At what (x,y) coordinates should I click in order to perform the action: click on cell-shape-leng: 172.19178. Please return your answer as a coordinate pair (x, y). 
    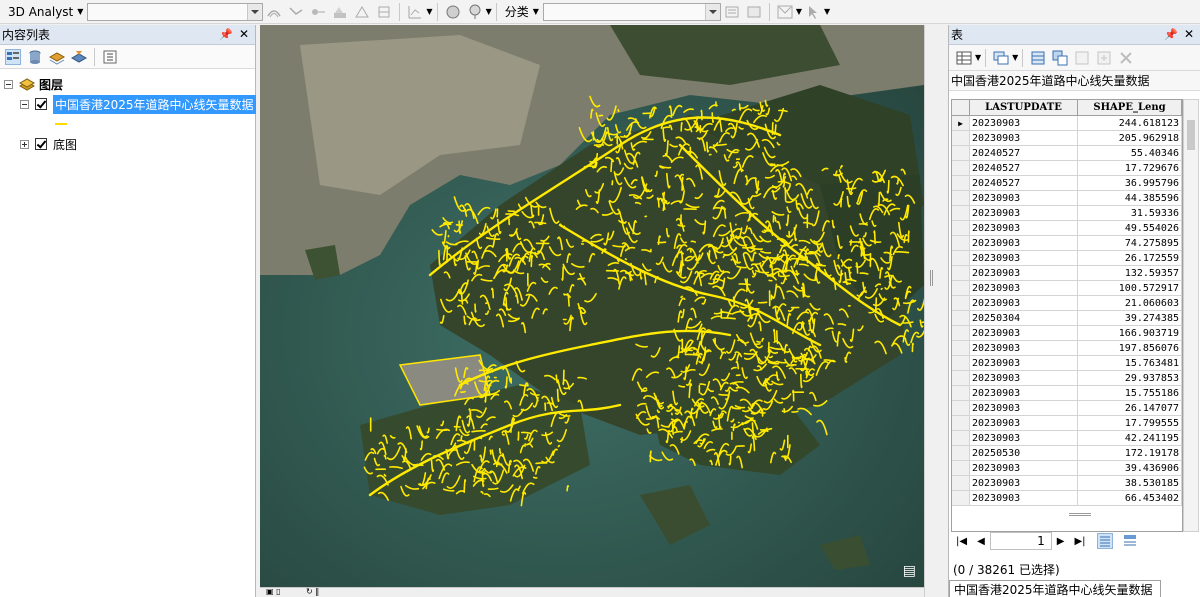
    Looking at the image, I should click on (1130, 453).